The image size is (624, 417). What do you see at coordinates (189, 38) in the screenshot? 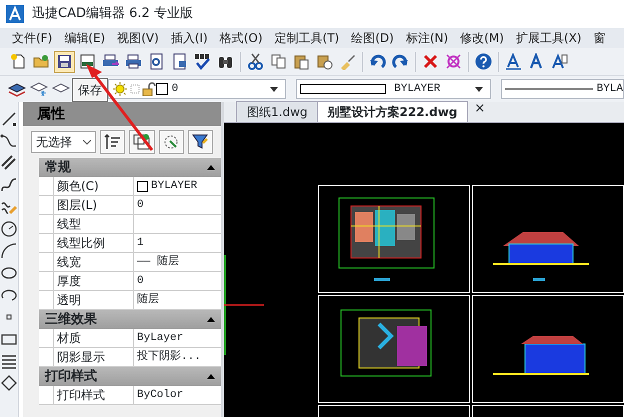
I see `menu-item: 插入(I)` at bounding box center [189, 38].